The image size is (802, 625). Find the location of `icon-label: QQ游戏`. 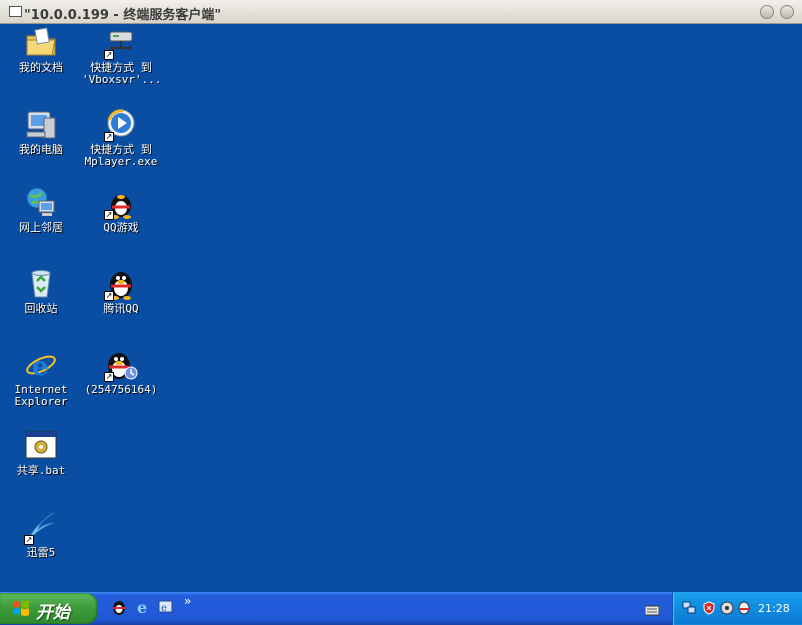

icon-label: QQ游戏 is located at coordinates (121, 227).